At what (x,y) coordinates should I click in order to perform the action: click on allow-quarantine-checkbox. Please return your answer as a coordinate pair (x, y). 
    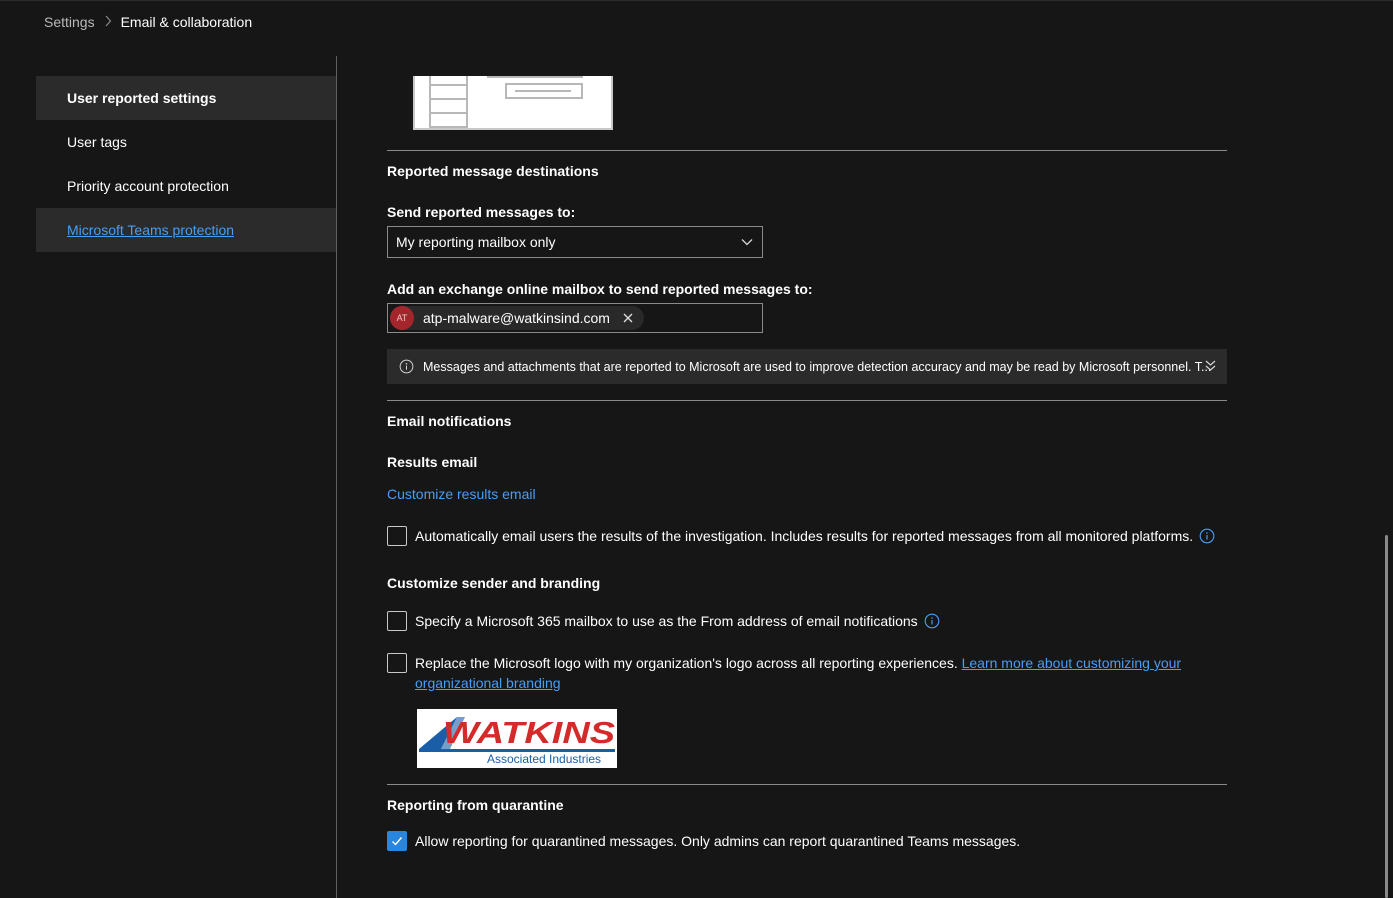
    Looking at the image, I should click on (397, 841).